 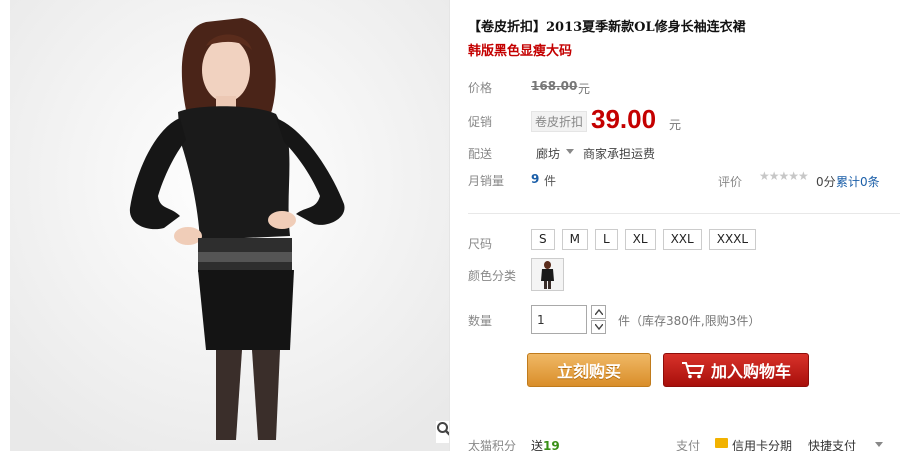 I want to click on size-option-l: L, so click(x=606, y=239).